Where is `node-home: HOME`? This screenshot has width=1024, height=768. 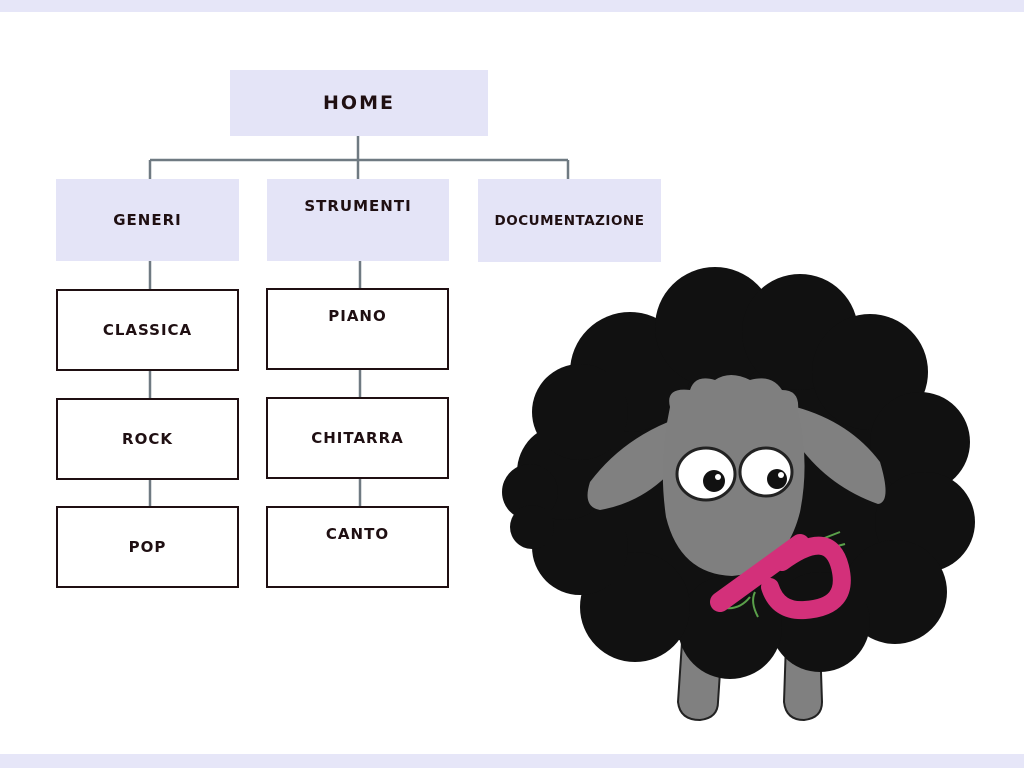
node-home: HOME is located at coordinates (359, 103).